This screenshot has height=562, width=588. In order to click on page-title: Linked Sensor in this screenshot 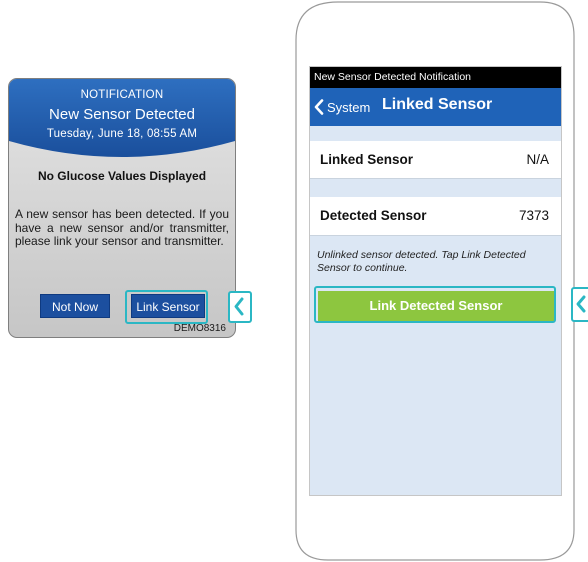, I will do `click(437, 104)`.